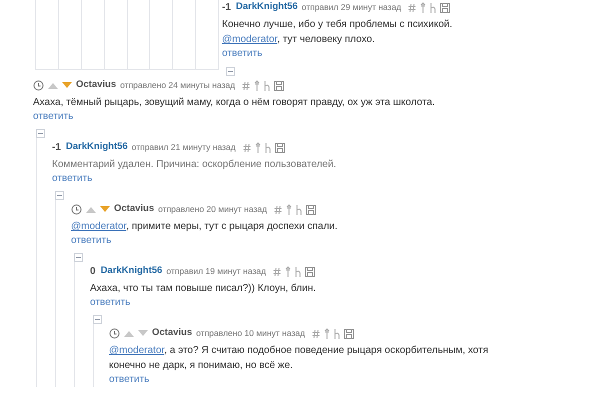 Image resolution: width=600 pixels, height=416 pixels. Describe the element at coordinates (184, 147) in the screenshot. I see `comment-time: отправил 21 минуту назад` at that location.